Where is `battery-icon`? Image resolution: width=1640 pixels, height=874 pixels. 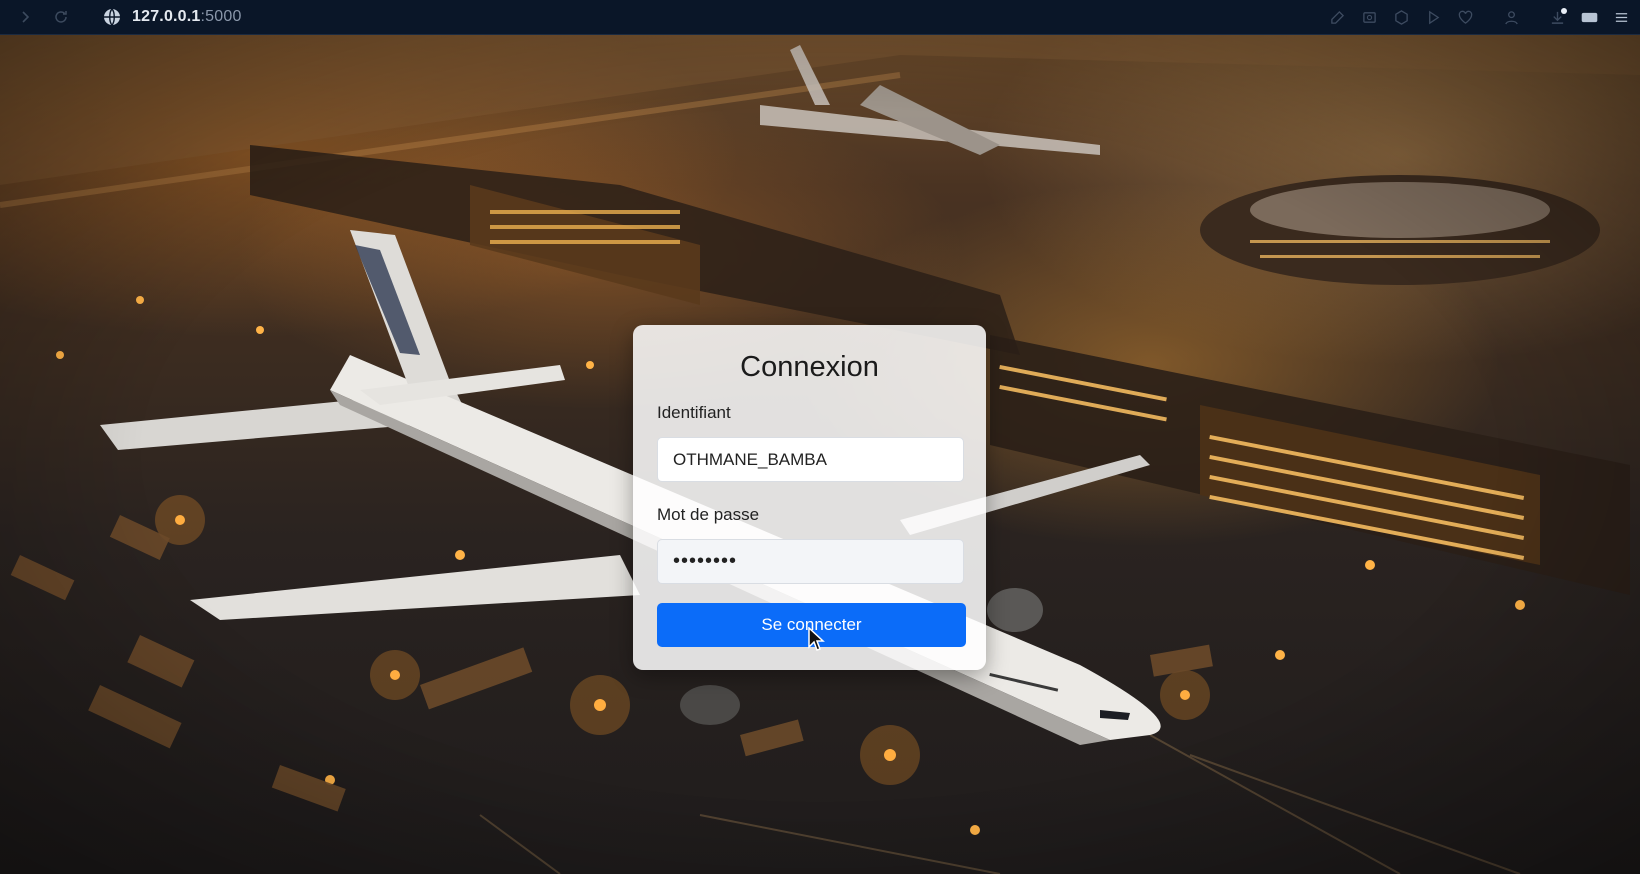 battery-icon is located at coordinates (1589, 18).